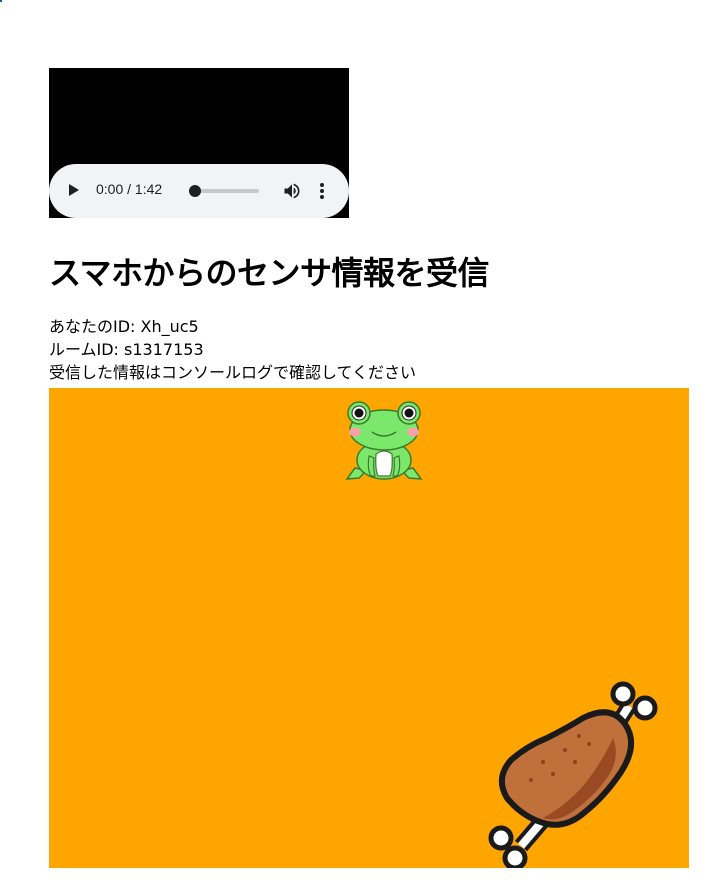 Image resolution: width=714 pixels, height=890 pixels. I want to click on progress-slider, so click(227, 191).